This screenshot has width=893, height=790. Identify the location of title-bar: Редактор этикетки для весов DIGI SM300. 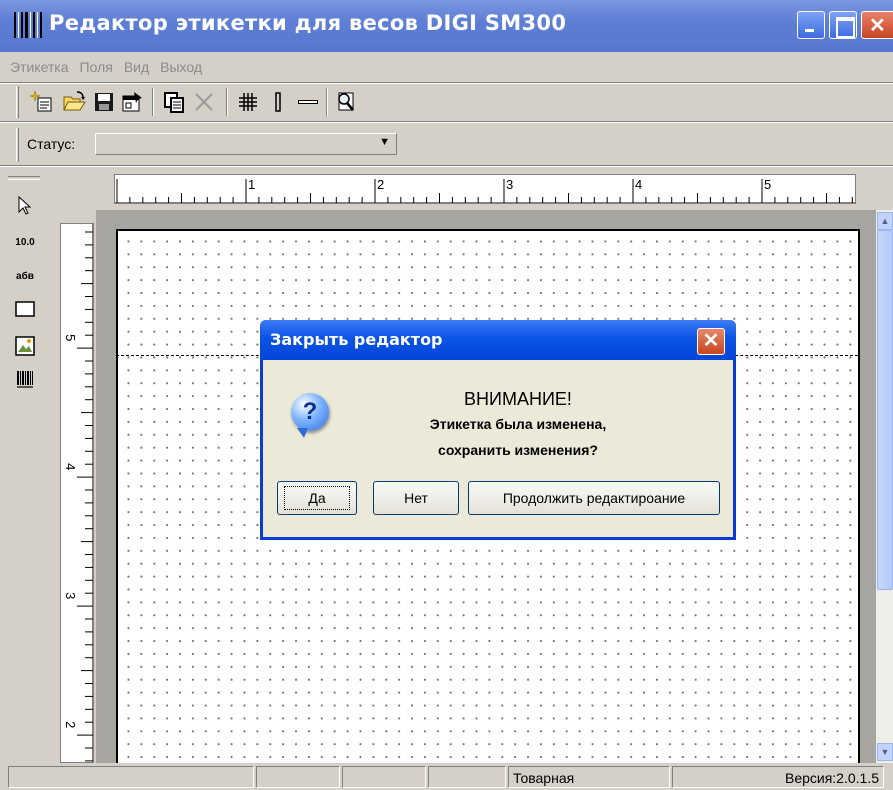
(446, 26).